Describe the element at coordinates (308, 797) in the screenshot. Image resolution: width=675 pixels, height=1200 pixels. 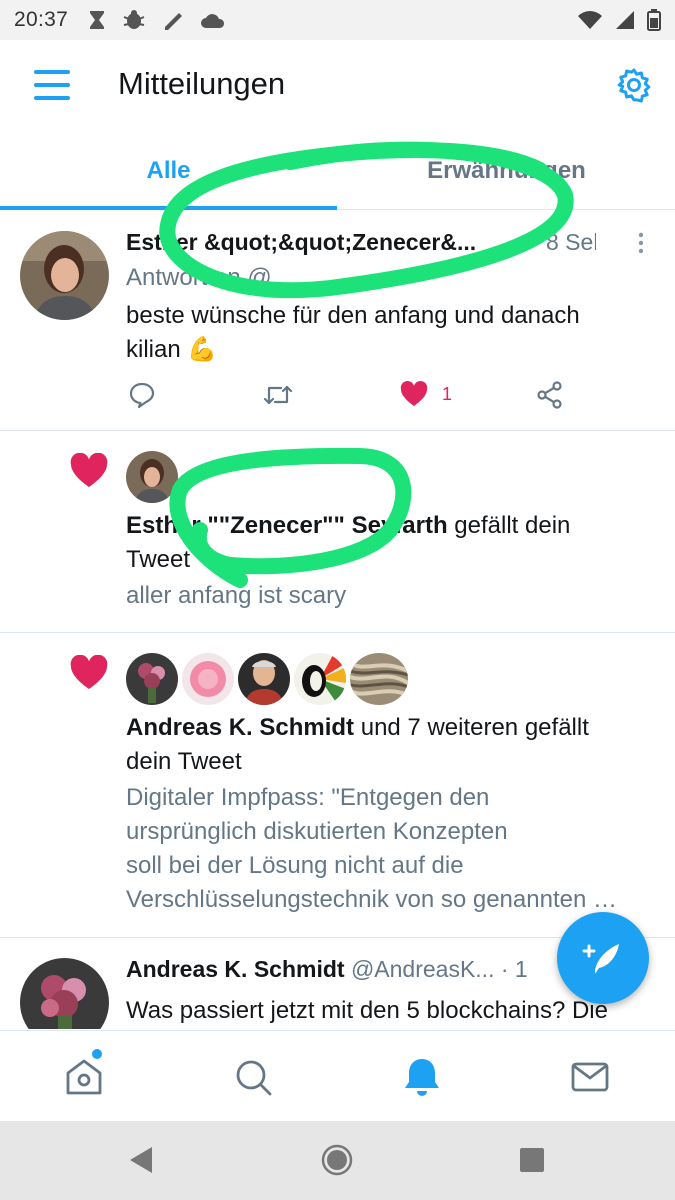
I see `preview-line-1: Digitaler Impfpass: "Entgegen den` at that location.